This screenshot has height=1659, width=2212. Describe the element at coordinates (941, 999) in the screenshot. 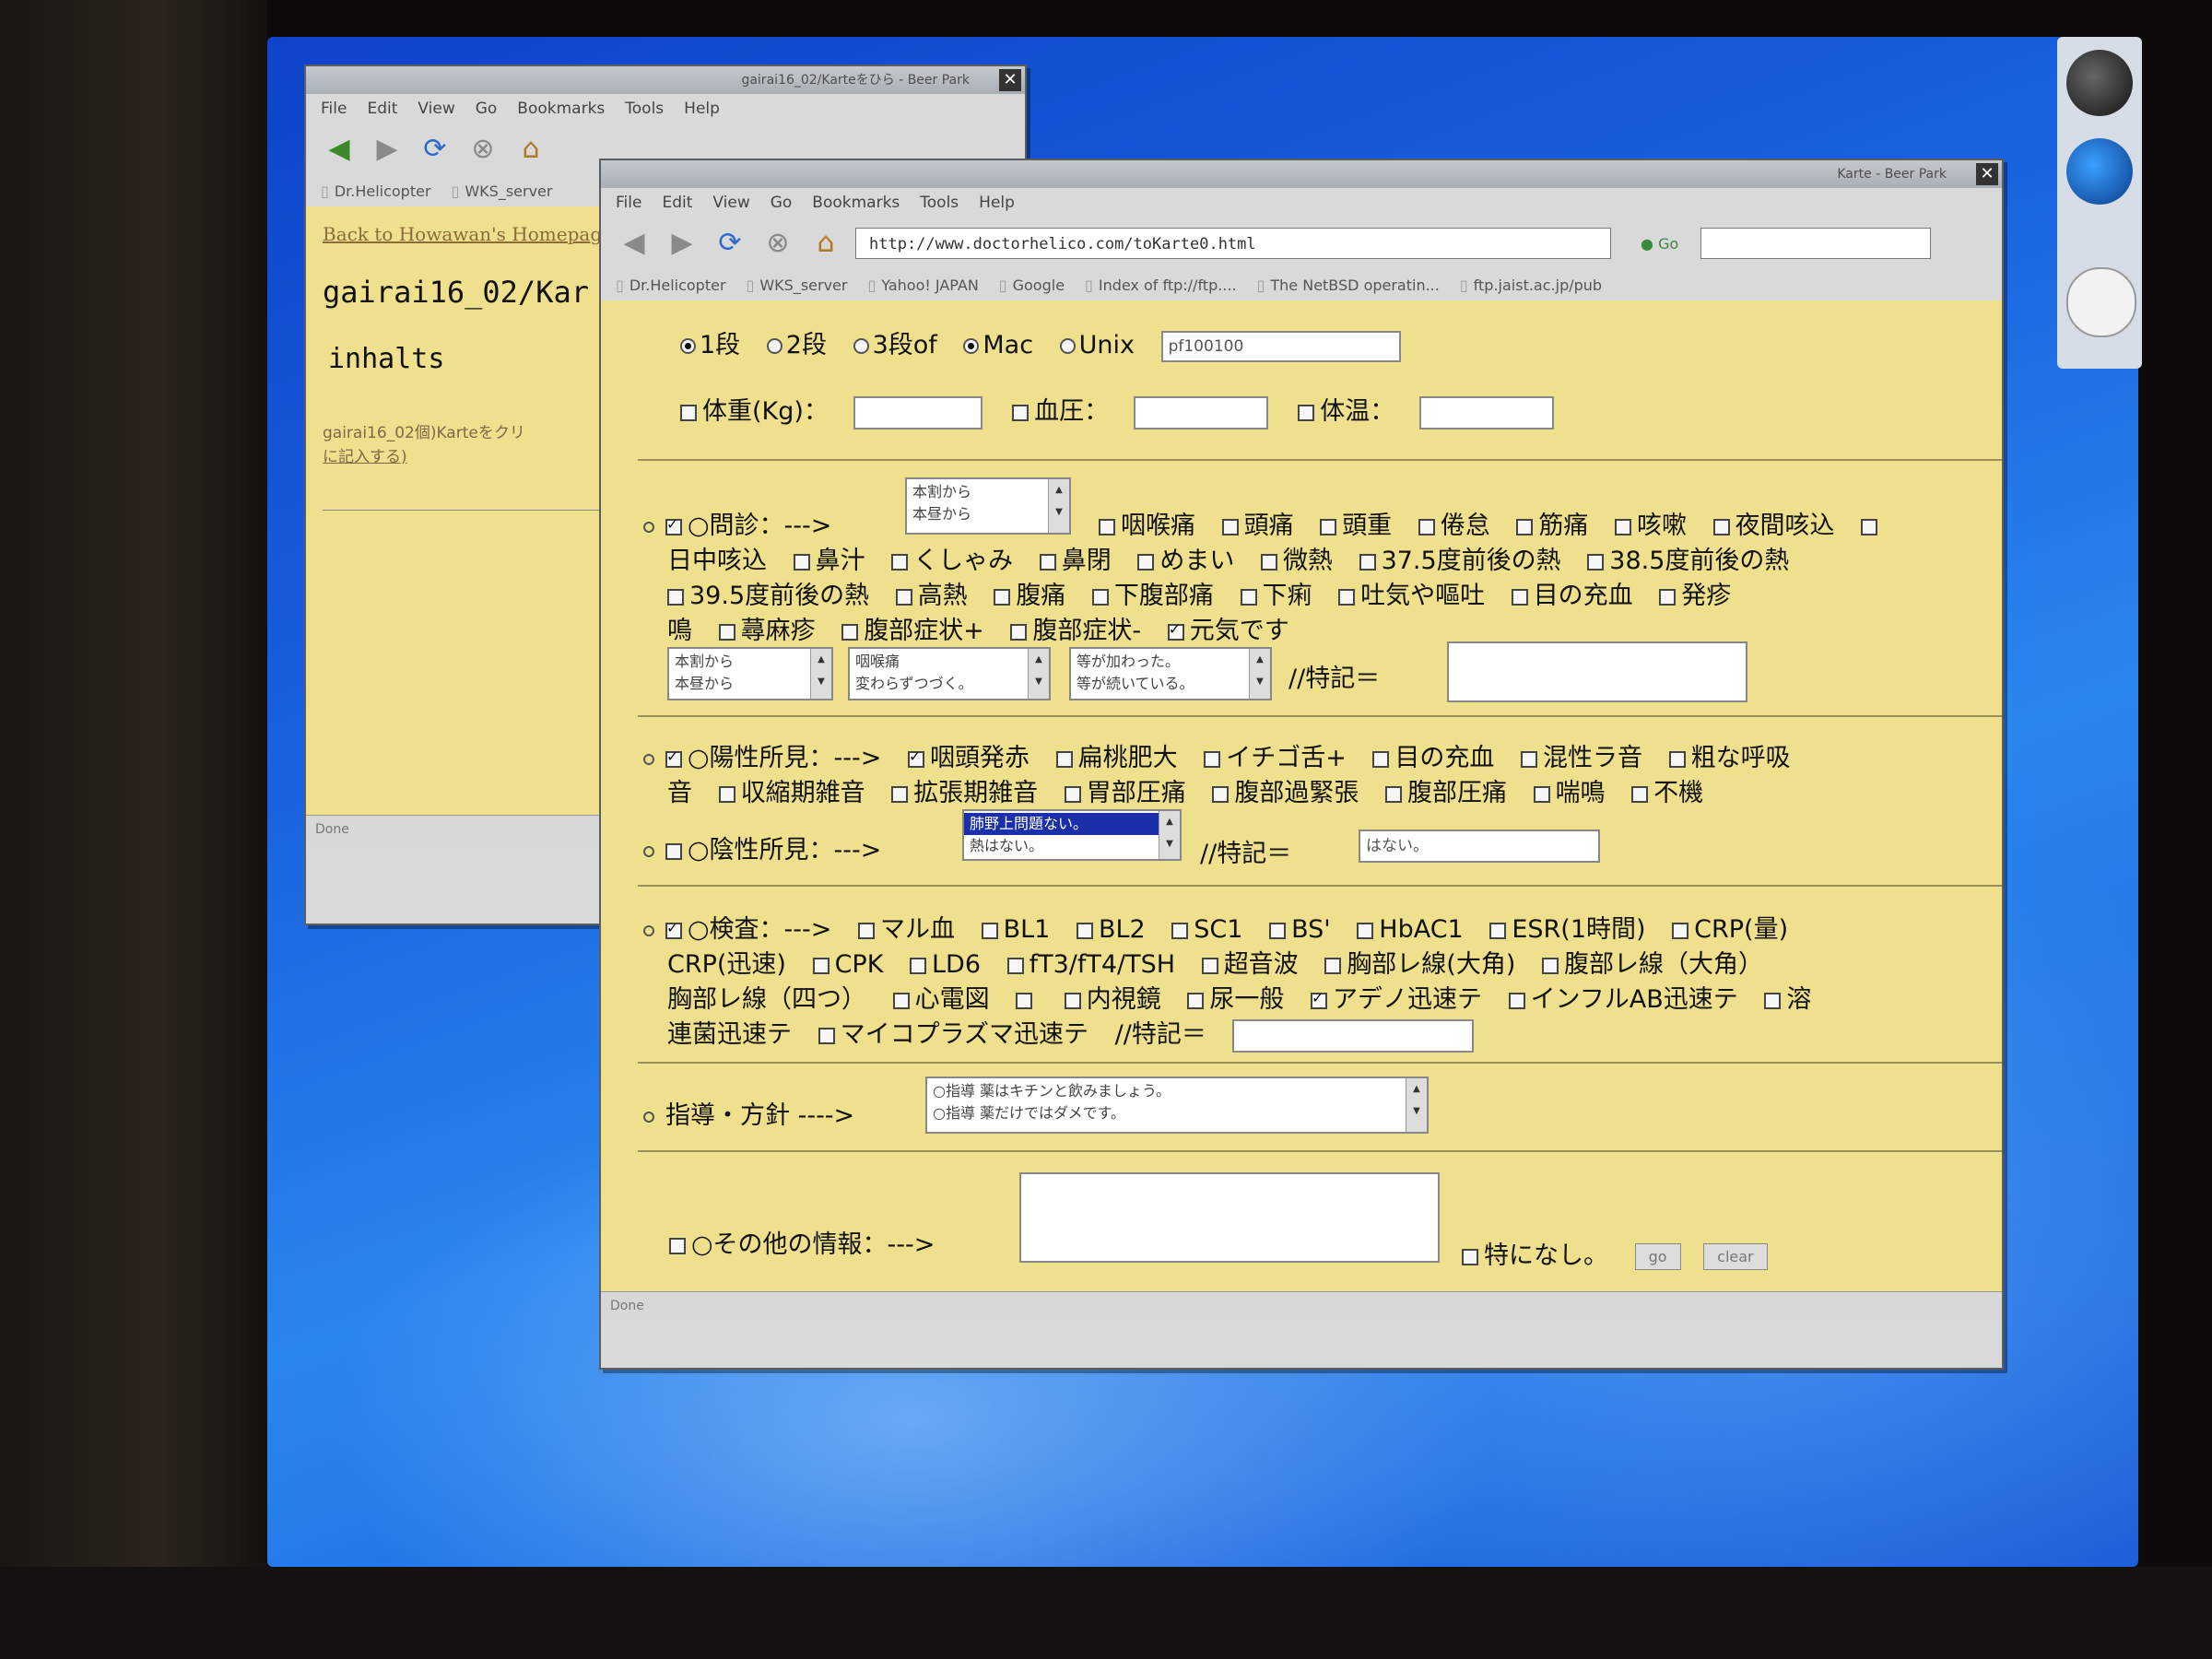

I see `test-checkbox: 心電図` at that location.